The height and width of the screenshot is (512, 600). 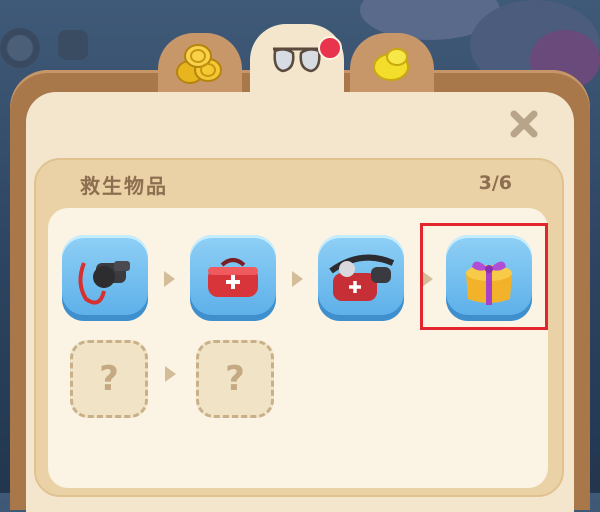 I want to click on lemon-icon, so click(x=391, y=64).